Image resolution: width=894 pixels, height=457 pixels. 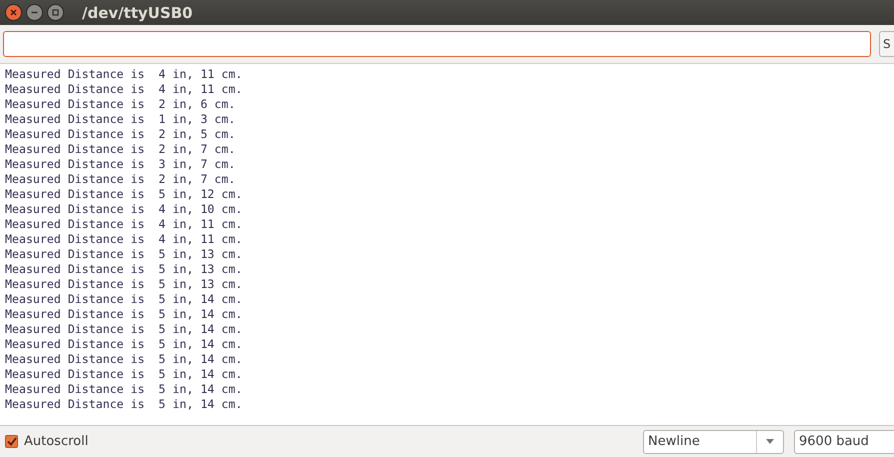 I want to click on output-line: Measured Distance is 1 in, 3 cm., so click(x=120, y=119).